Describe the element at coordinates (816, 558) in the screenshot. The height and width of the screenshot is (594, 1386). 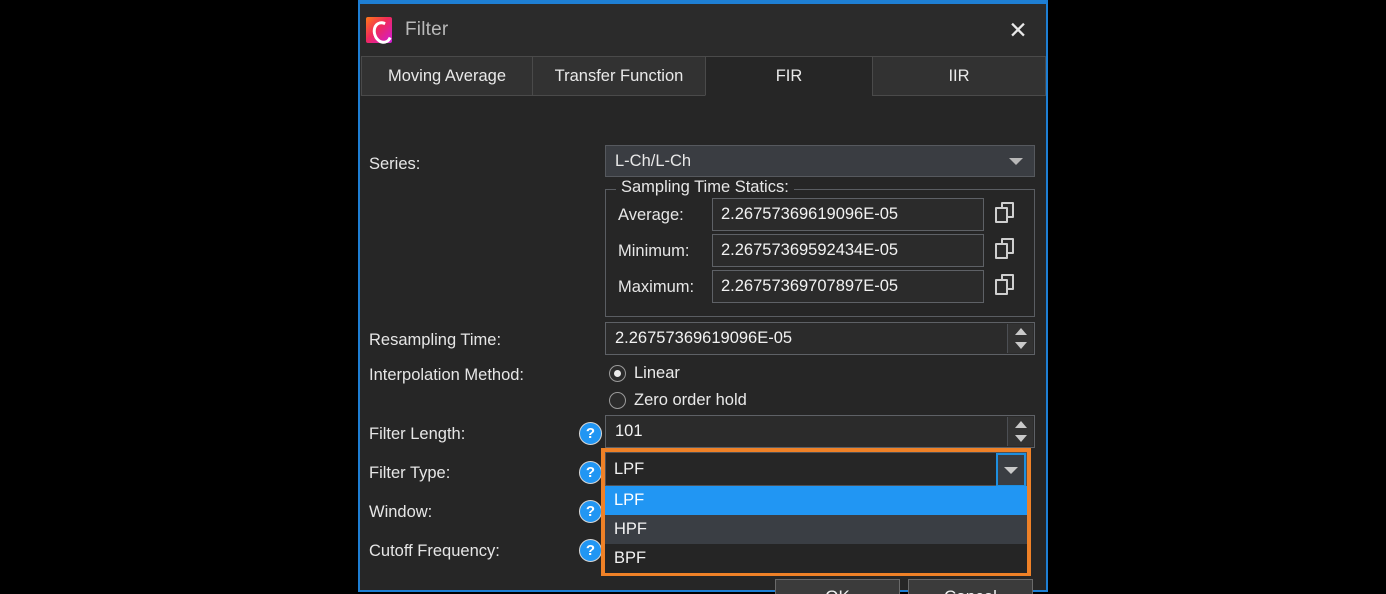
I see `option-bpf: BPF` at that location.